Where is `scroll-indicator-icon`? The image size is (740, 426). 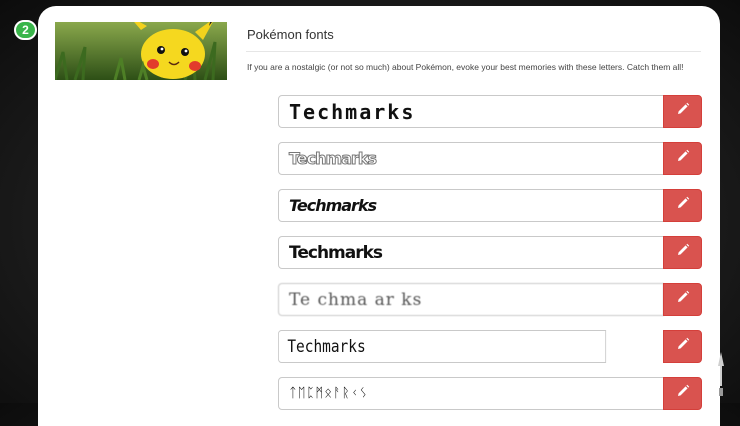
scroll-indicator-icon is located at coordinates (721, 375).